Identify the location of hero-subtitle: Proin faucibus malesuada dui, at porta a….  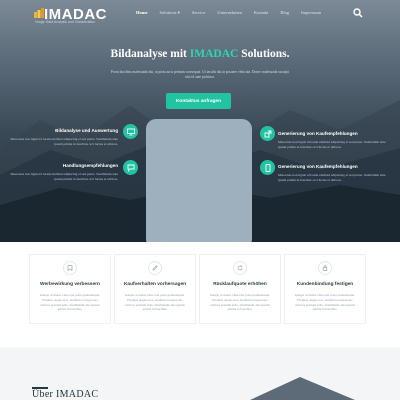
(200, 75).